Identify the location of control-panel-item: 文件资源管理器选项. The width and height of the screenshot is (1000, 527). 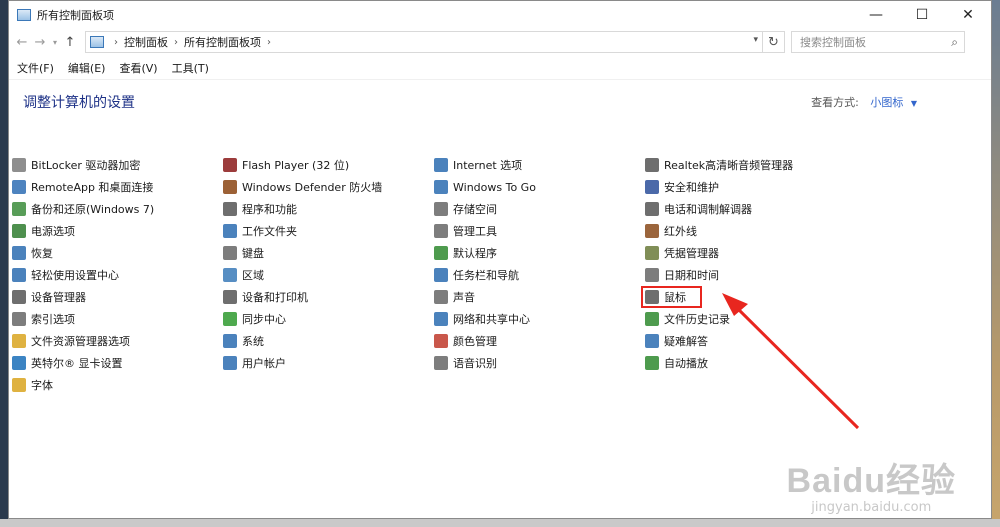
(117, 341).